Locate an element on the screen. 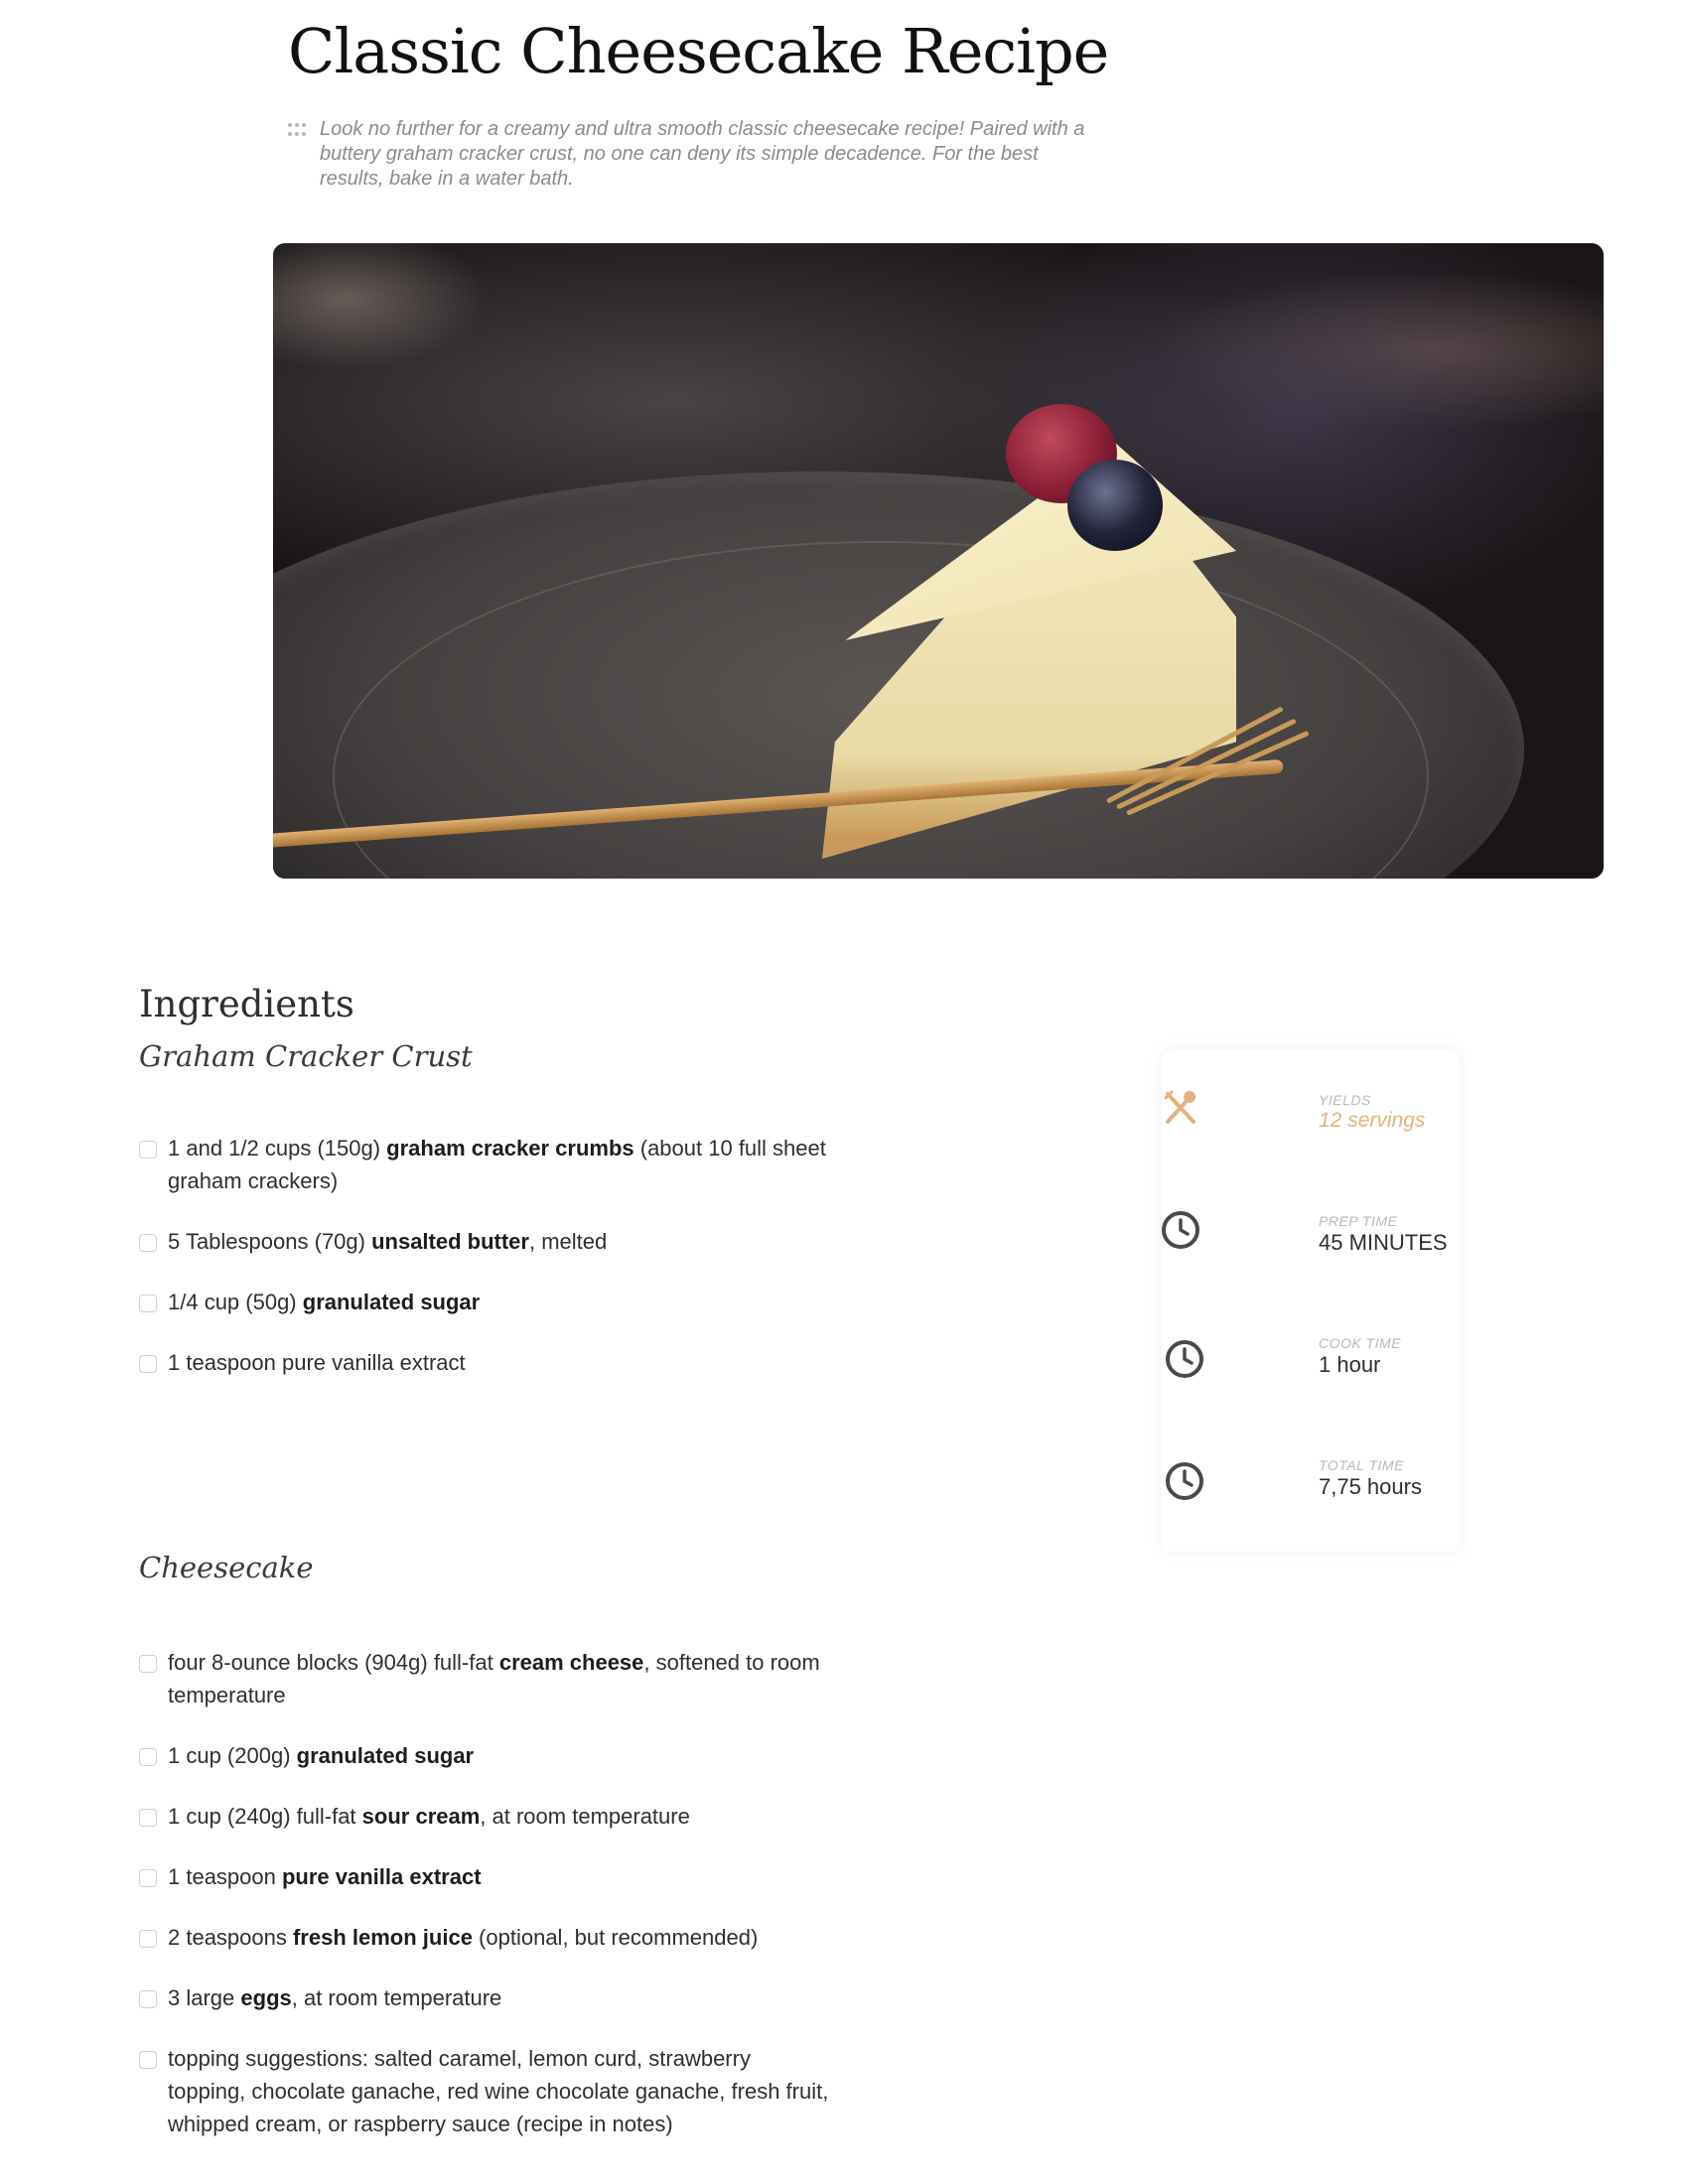 Image resolution: width=1688 pixels, height=2184 pixels. ingredient-text: 2 teaspoons is located at coordinates (230, 1937).